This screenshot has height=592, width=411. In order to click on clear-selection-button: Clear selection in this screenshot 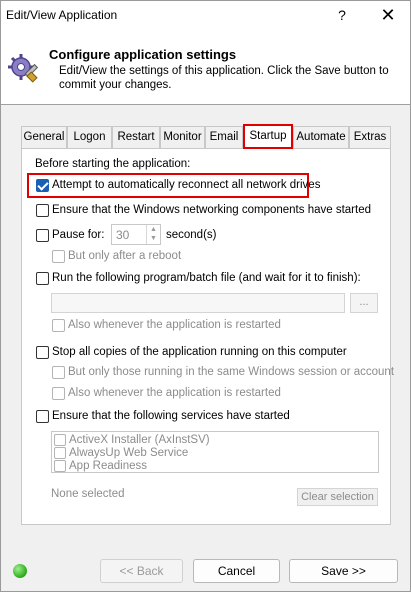, I will do `click(337, 497)`.